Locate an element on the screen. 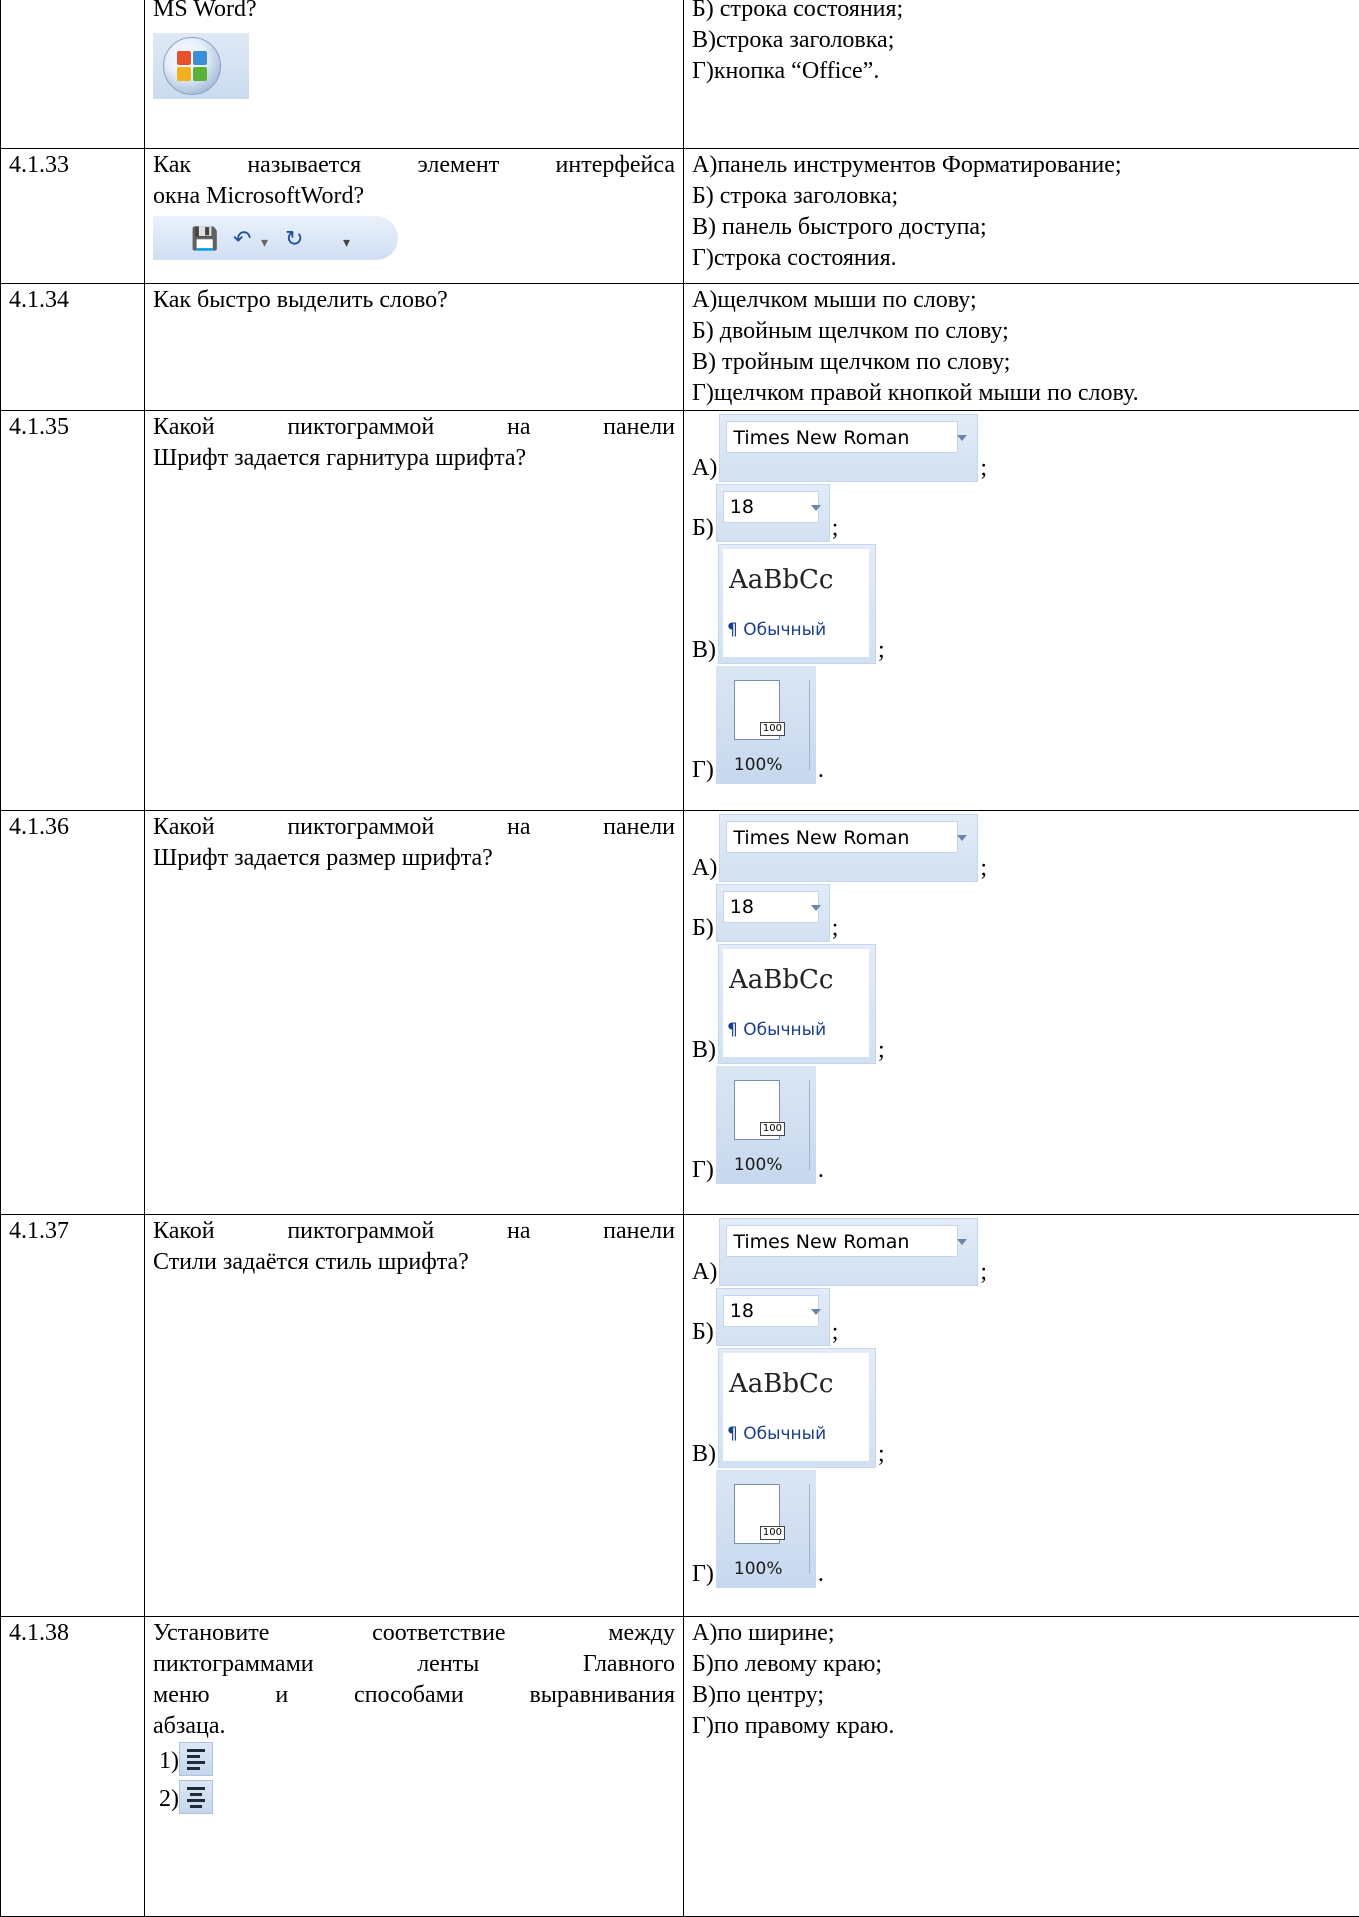 The height and width of the screenshot is (1917, 1359). question-line: Стили задаётся стиль шрифта? is located at coordinates (414, 1262).